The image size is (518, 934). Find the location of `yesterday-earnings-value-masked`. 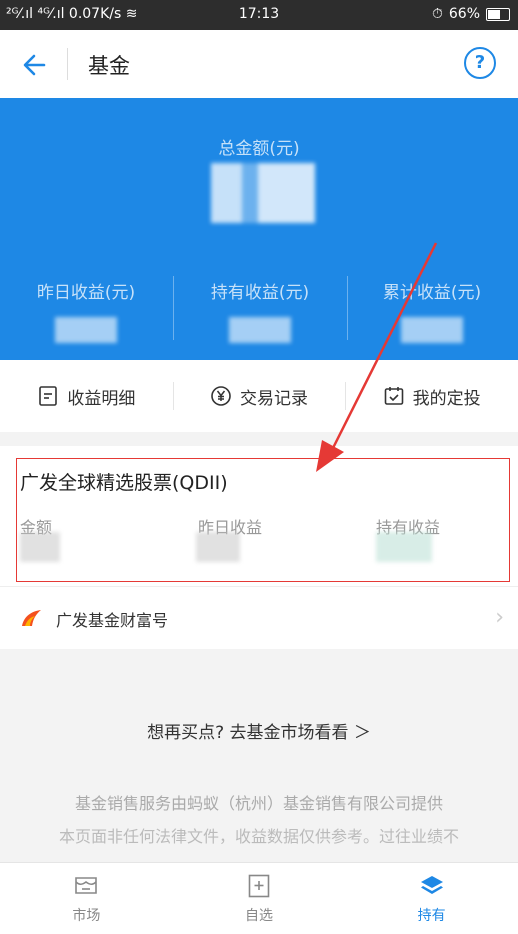

yesterday-earnings-value-masked is located at coordinates (86, 330).